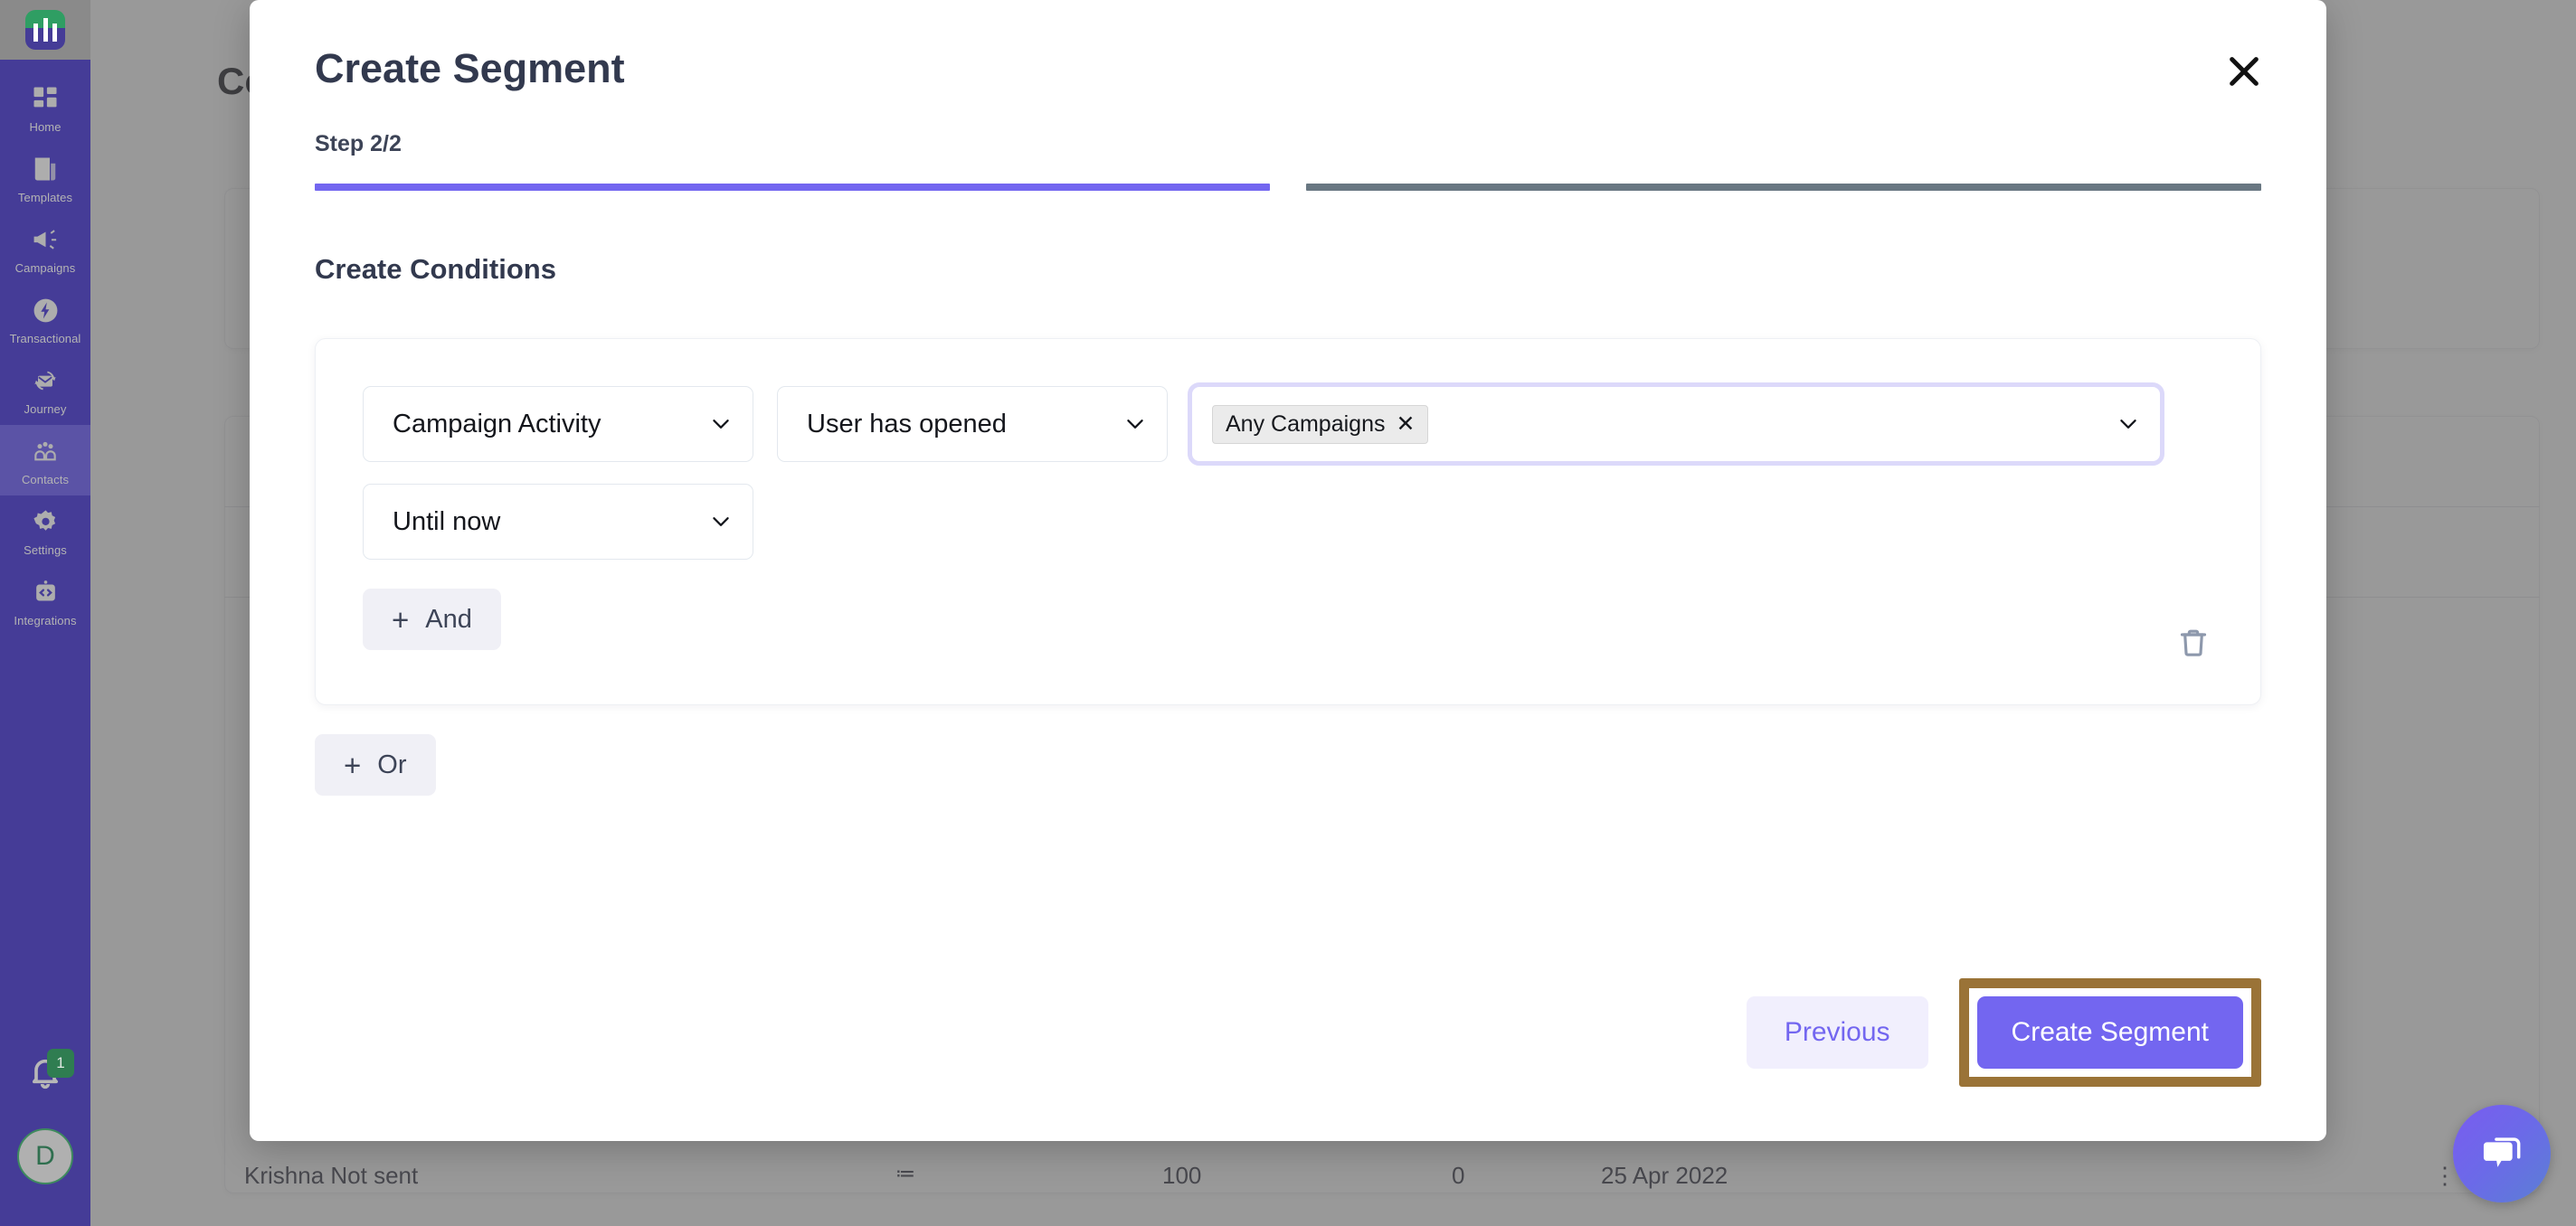 This screenshot has width=2576, height=1226. Describe the element at coordinates (60, 1063) in the screenshot. I see `notification-badge: 1` at that location.